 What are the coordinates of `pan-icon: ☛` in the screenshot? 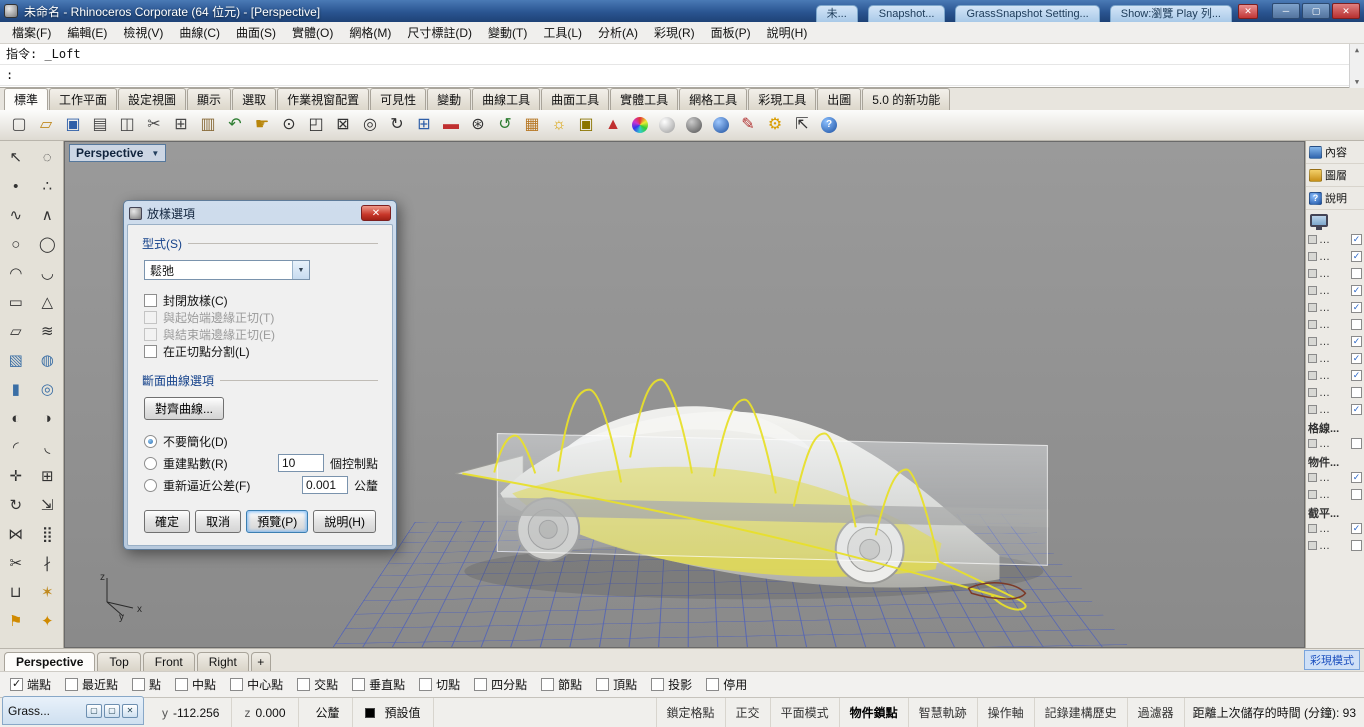 It's located at (262, 125).